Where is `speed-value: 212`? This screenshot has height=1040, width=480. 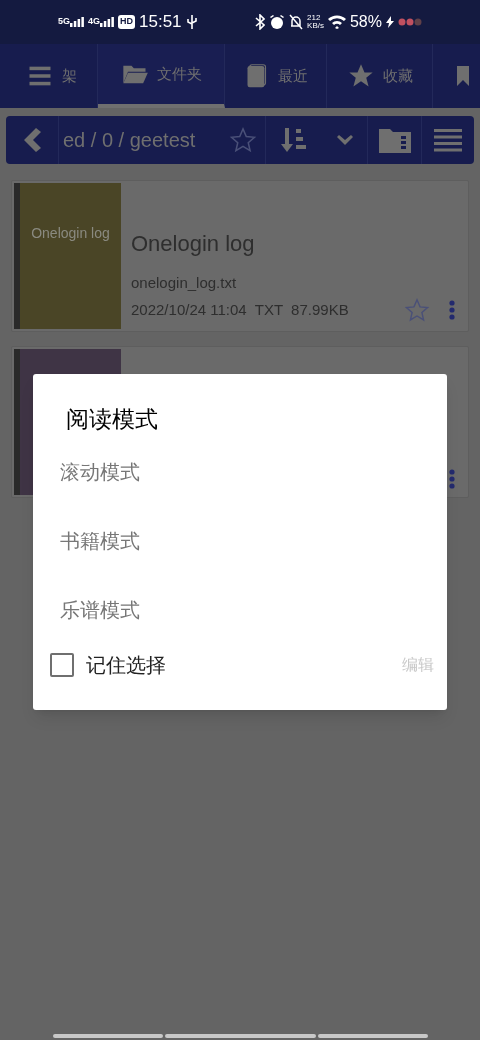
speed-value: 212 is located at coordinates (314, 18).